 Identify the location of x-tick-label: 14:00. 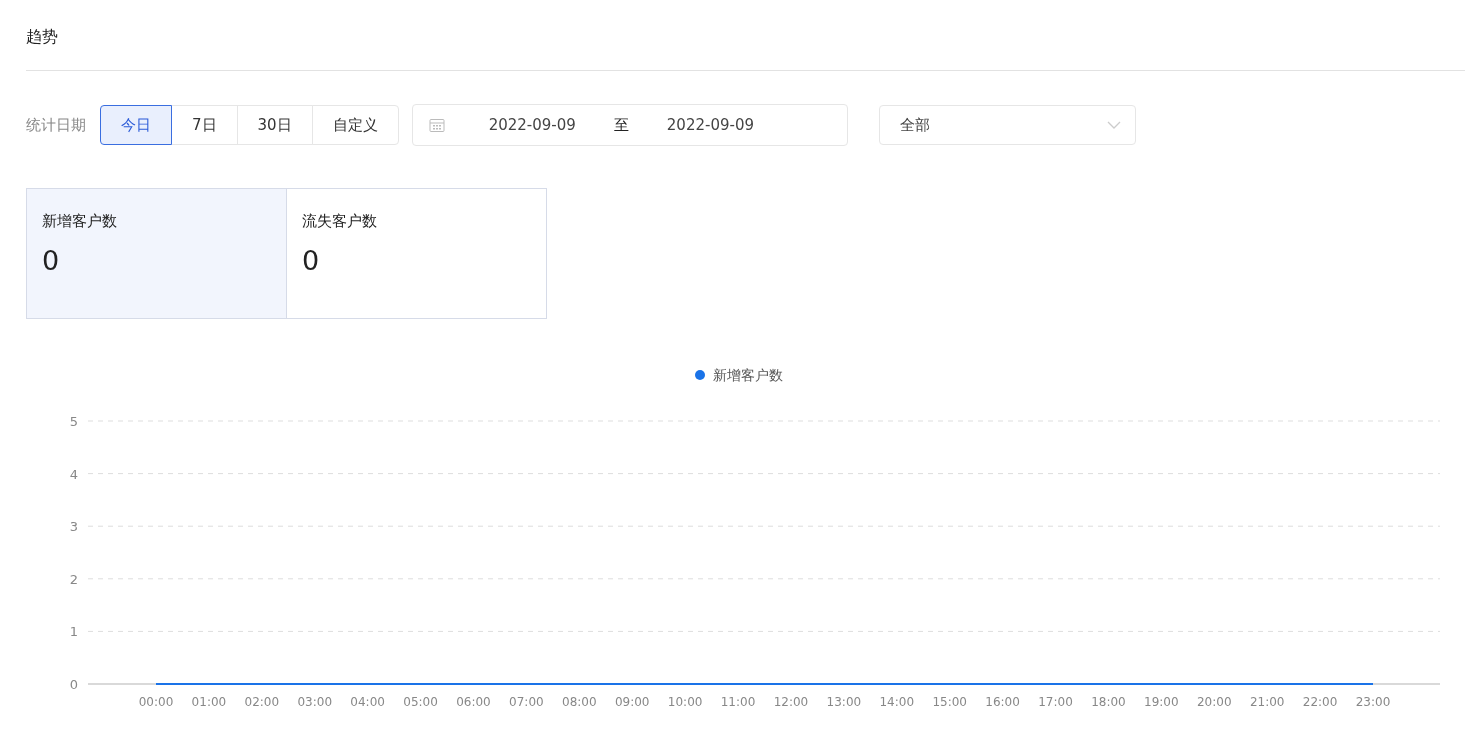
(897, 702).